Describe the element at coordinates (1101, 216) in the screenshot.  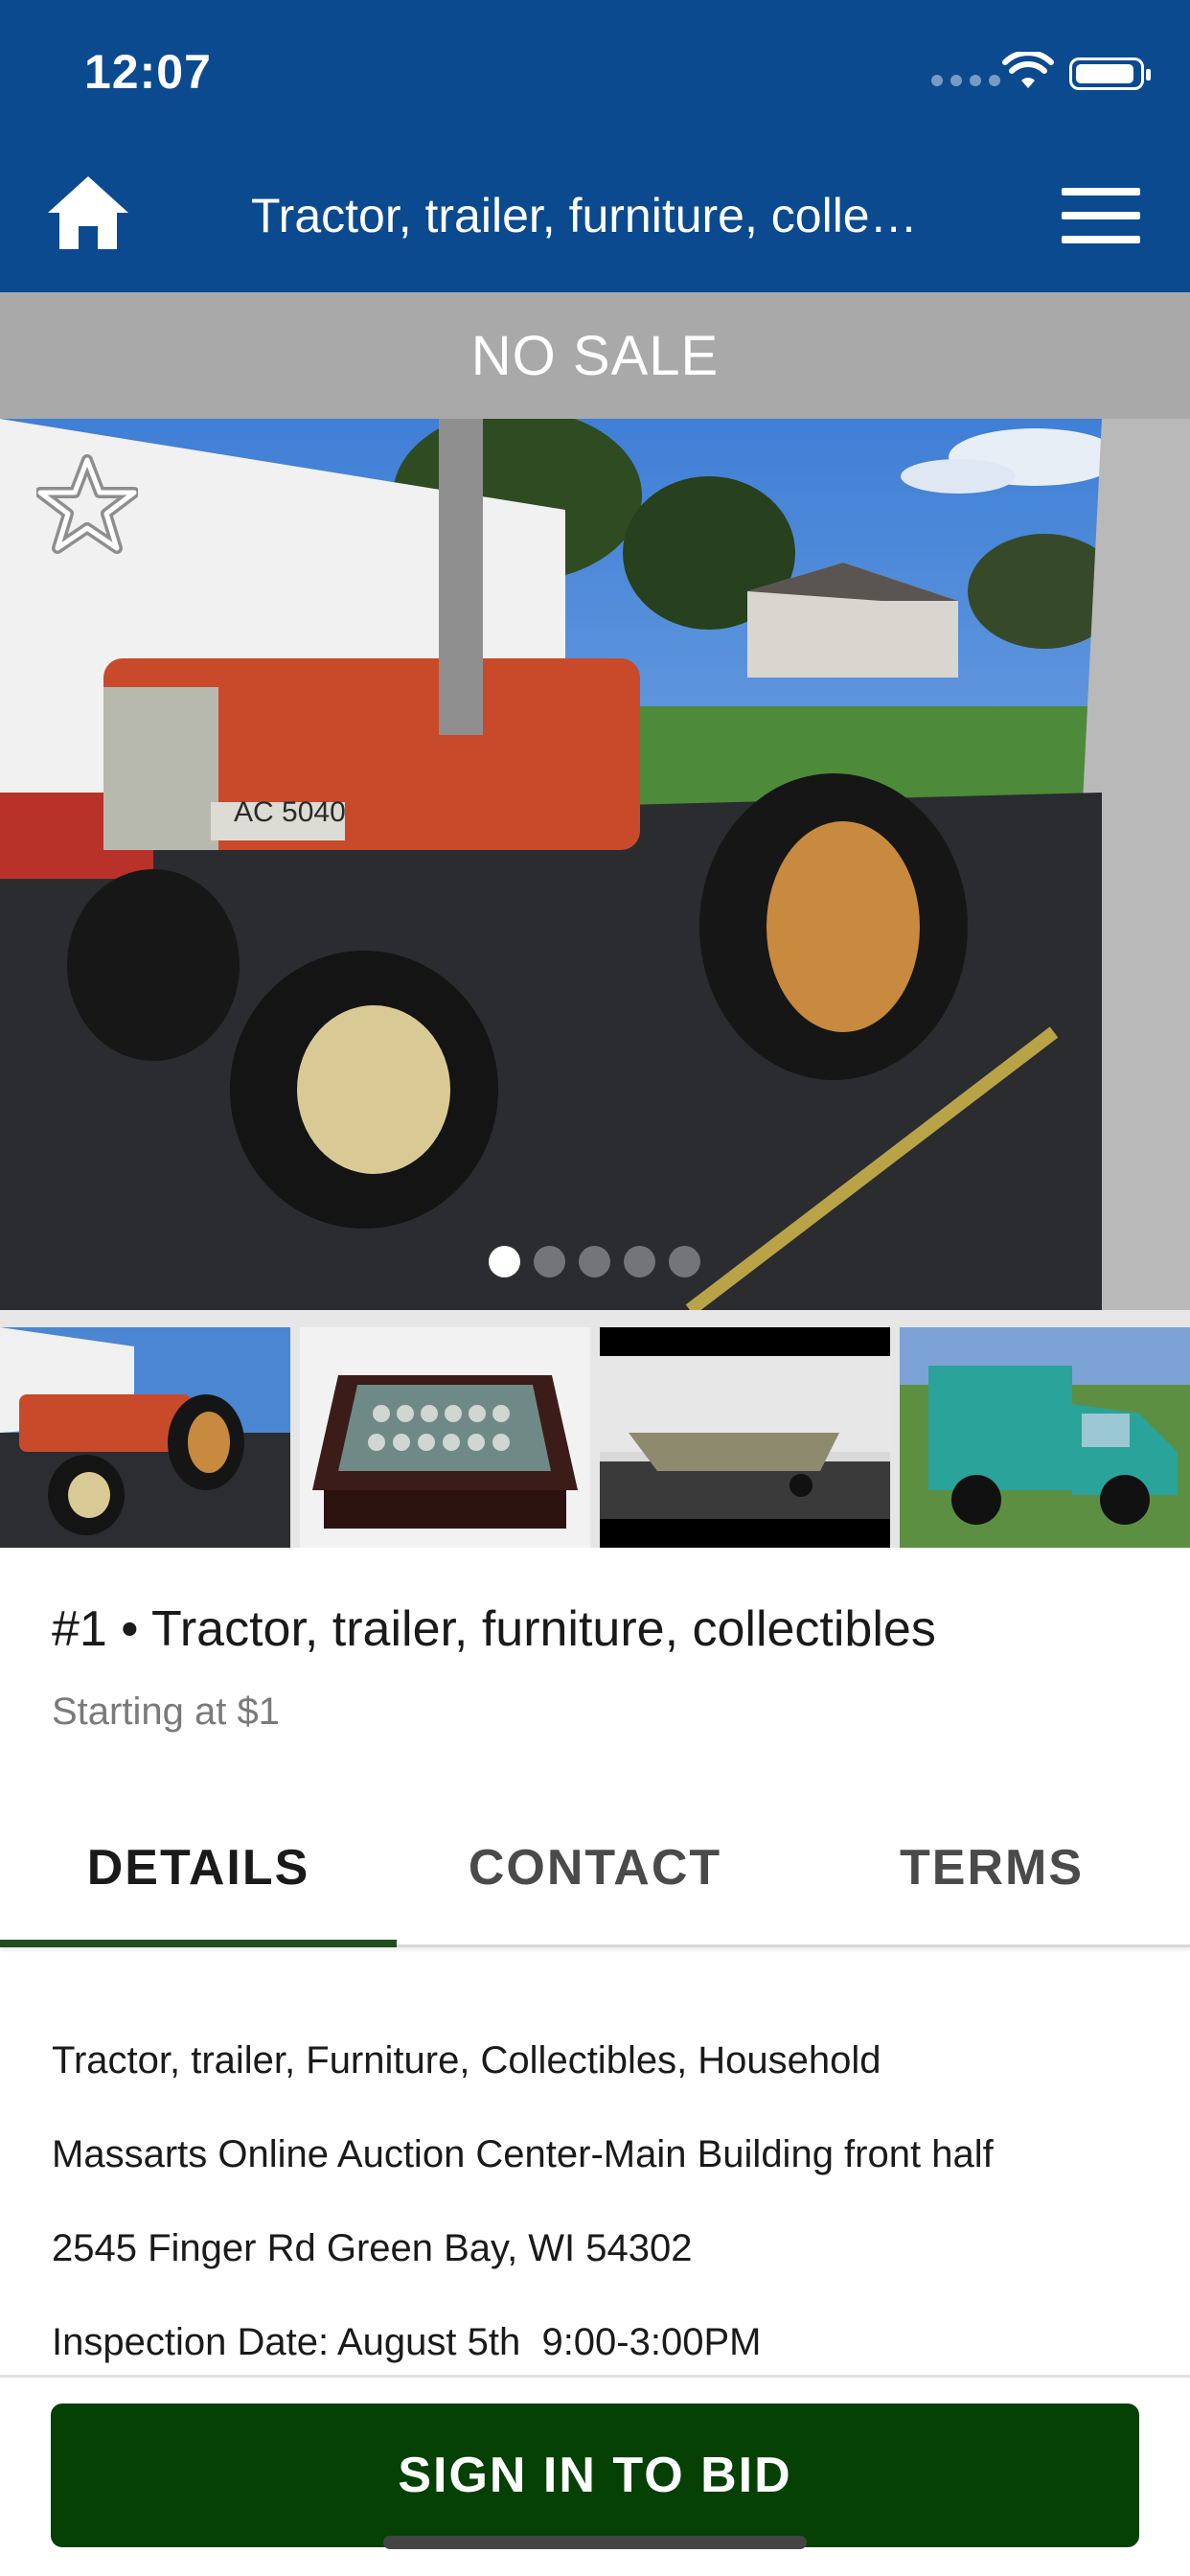
I see `hamburger-menu-icon` at that location.